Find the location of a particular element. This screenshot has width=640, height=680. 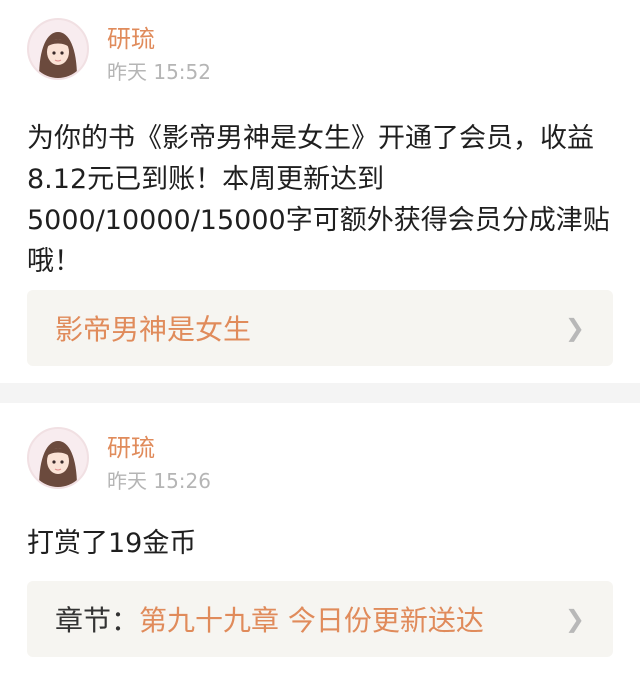

post-time: 昨天 15:26 is located at coordinates (159, 481).